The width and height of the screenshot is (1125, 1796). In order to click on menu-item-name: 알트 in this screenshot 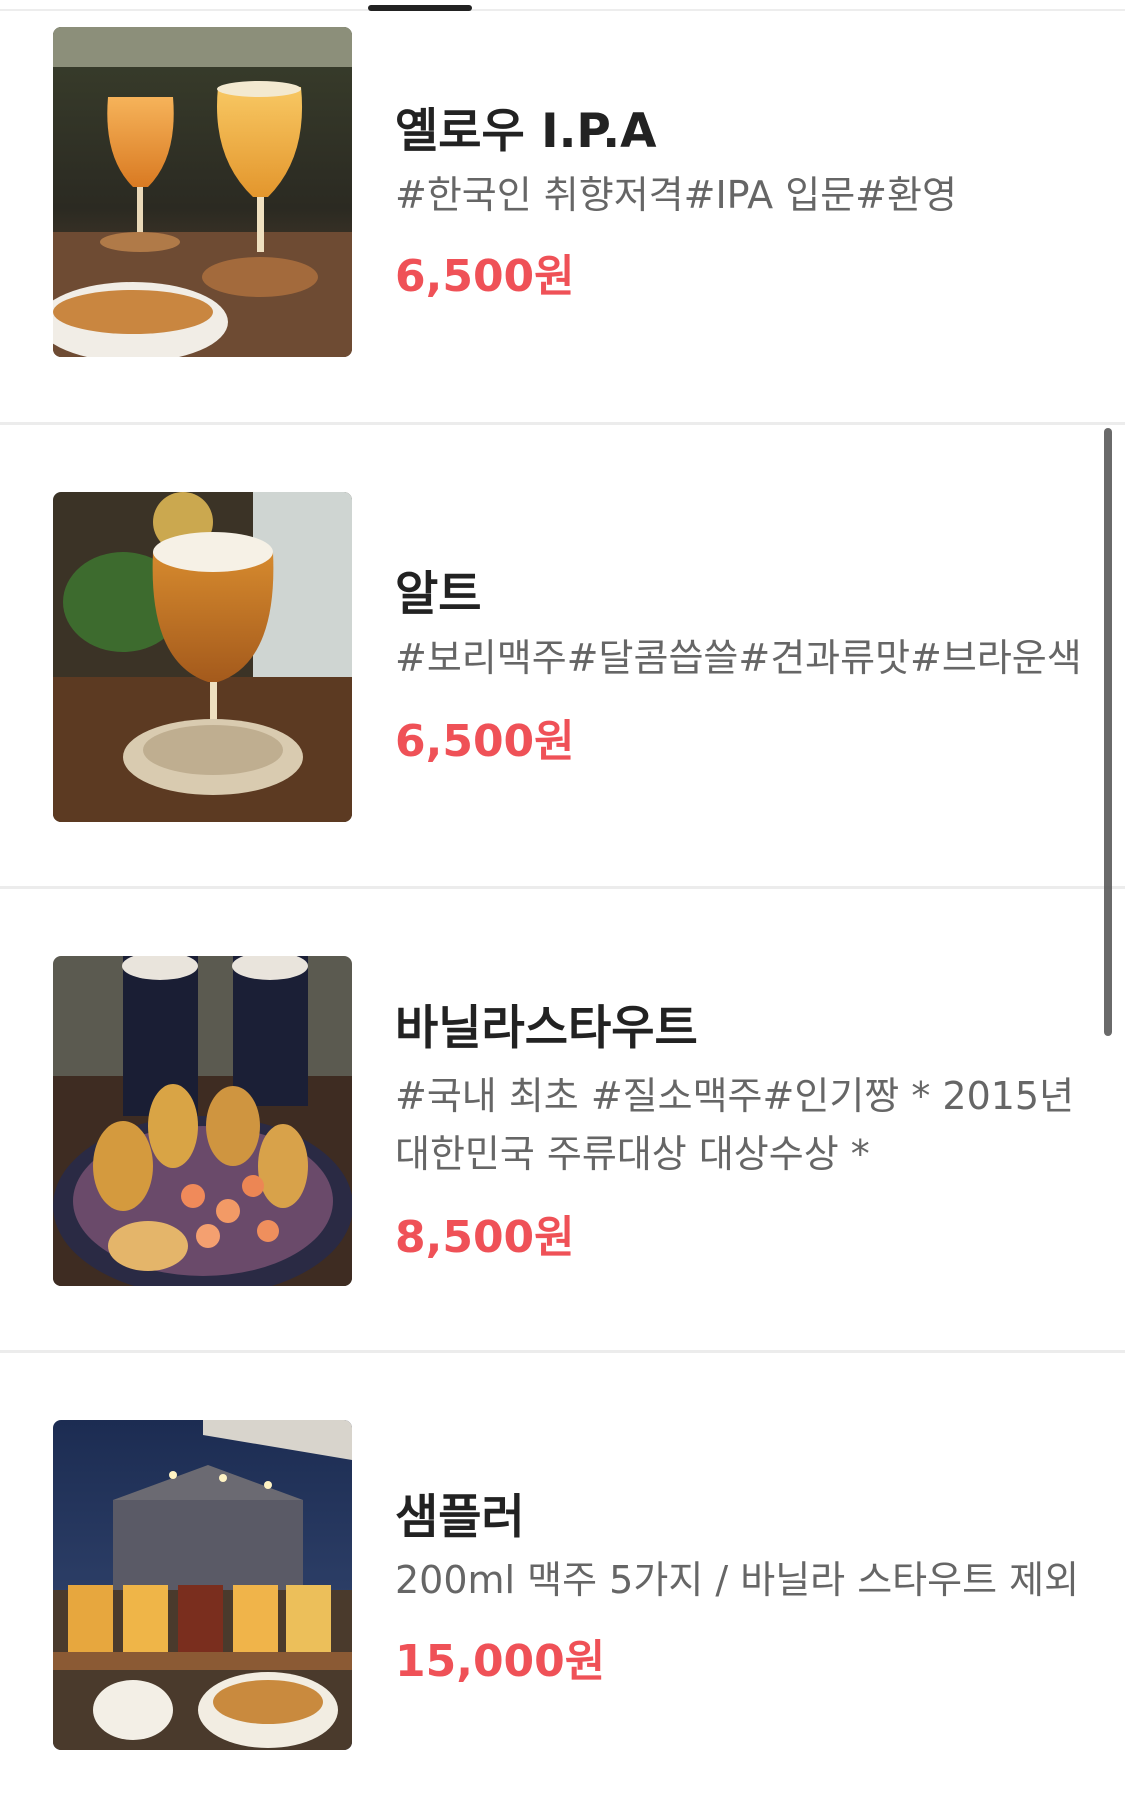, I will do `click(438, 594)`.